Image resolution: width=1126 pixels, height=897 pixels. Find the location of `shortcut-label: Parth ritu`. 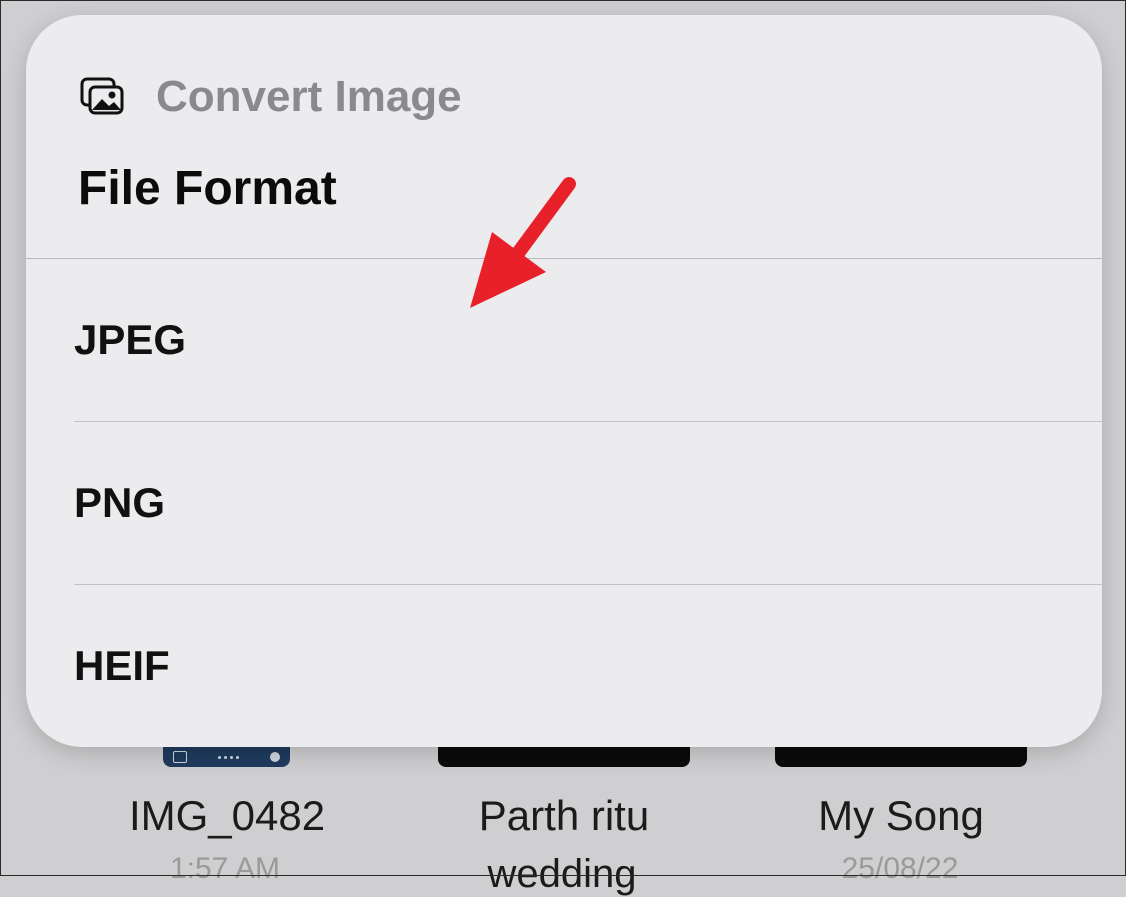

shortcut-label: Parth ritu is located at coordinates (564, 816).